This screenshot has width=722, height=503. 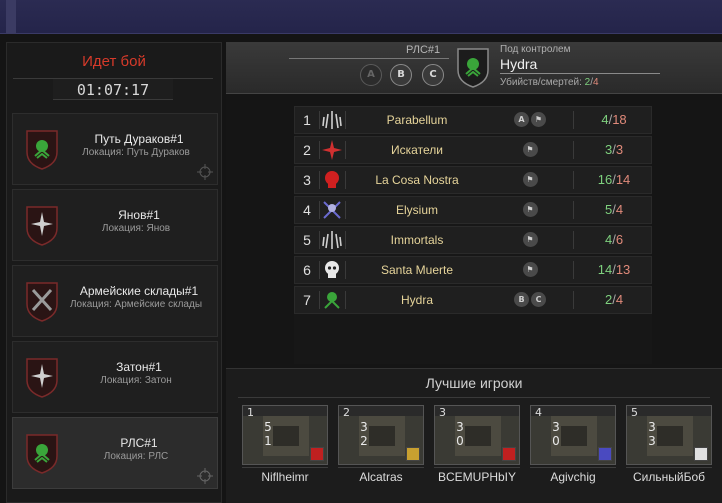 I want to click on player-rank: 2, so click(x=346, y=412).